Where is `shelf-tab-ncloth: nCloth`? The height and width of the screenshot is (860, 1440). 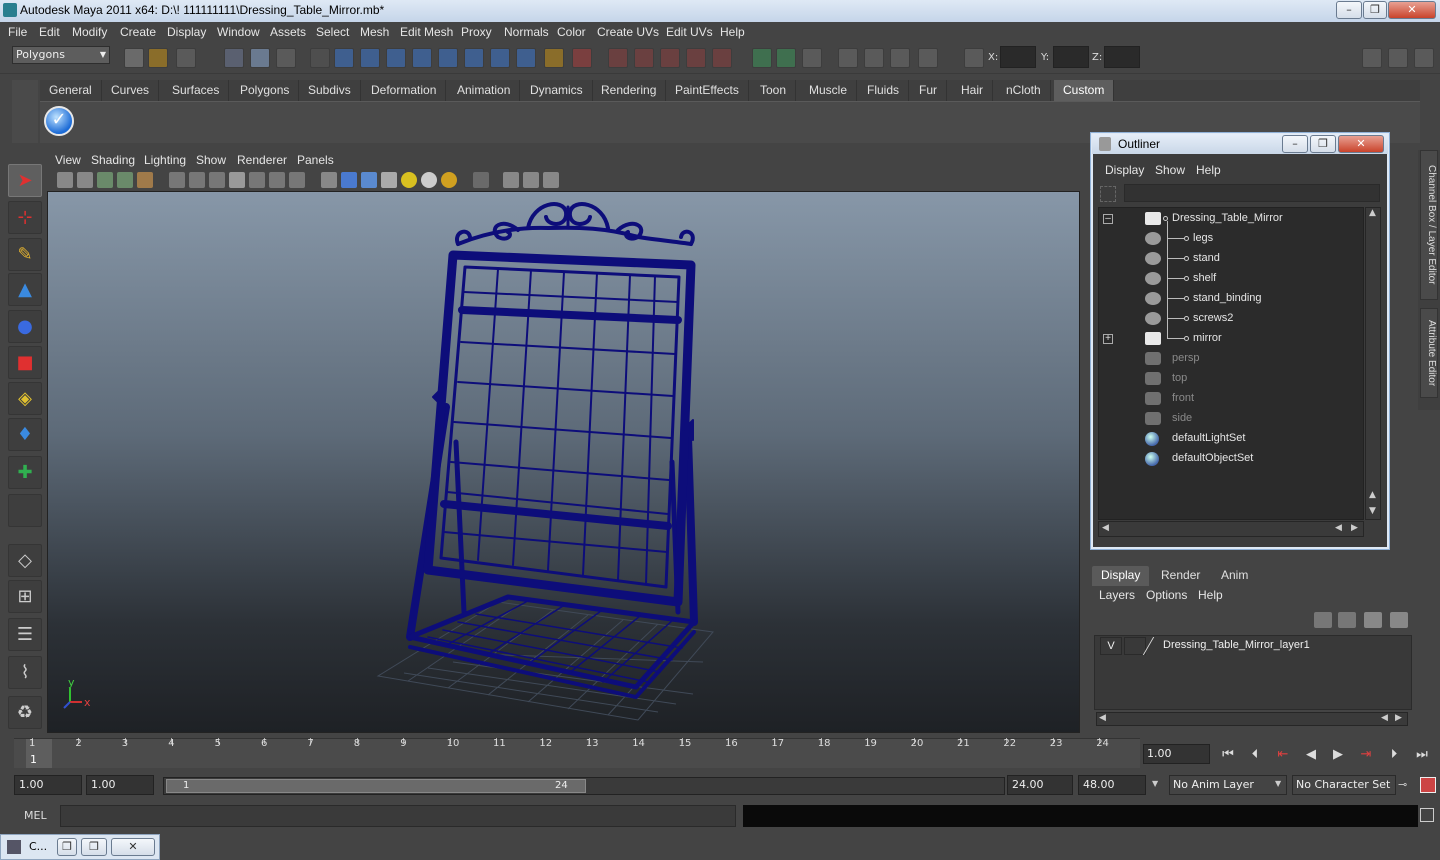 shelf-tab-ncloth: nCloth is located at coordinates (1024, 90).